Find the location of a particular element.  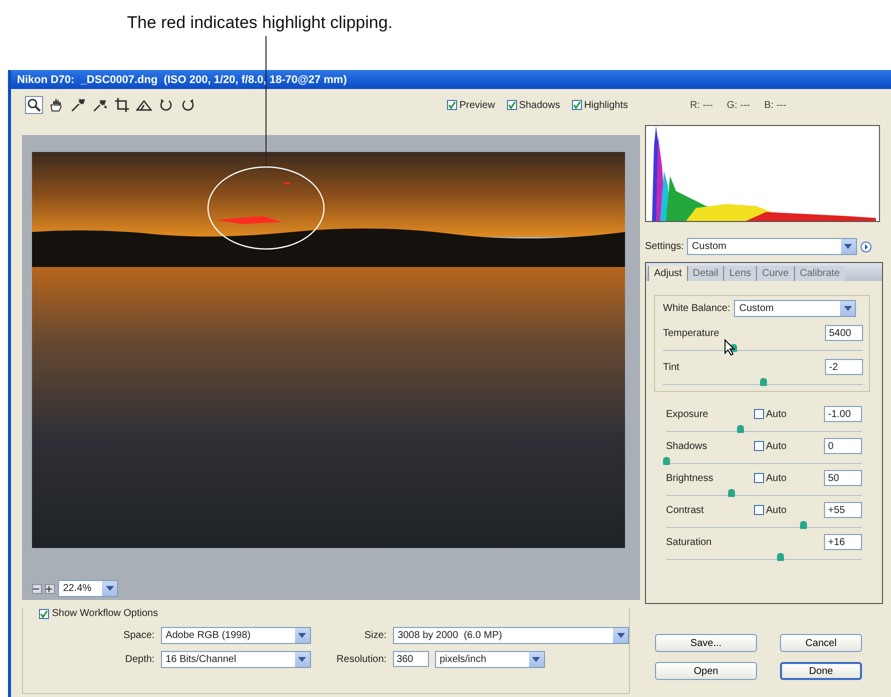

value-field: +16 is located at coordinates (843, 542).